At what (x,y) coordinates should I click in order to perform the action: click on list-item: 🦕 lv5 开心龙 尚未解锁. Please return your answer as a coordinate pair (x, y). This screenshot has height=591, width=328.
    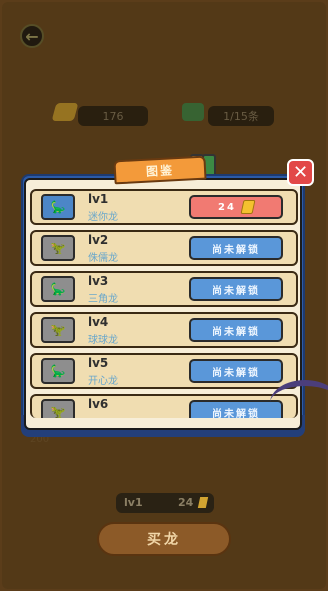
    Looking at the image, I should click on (164, 371).